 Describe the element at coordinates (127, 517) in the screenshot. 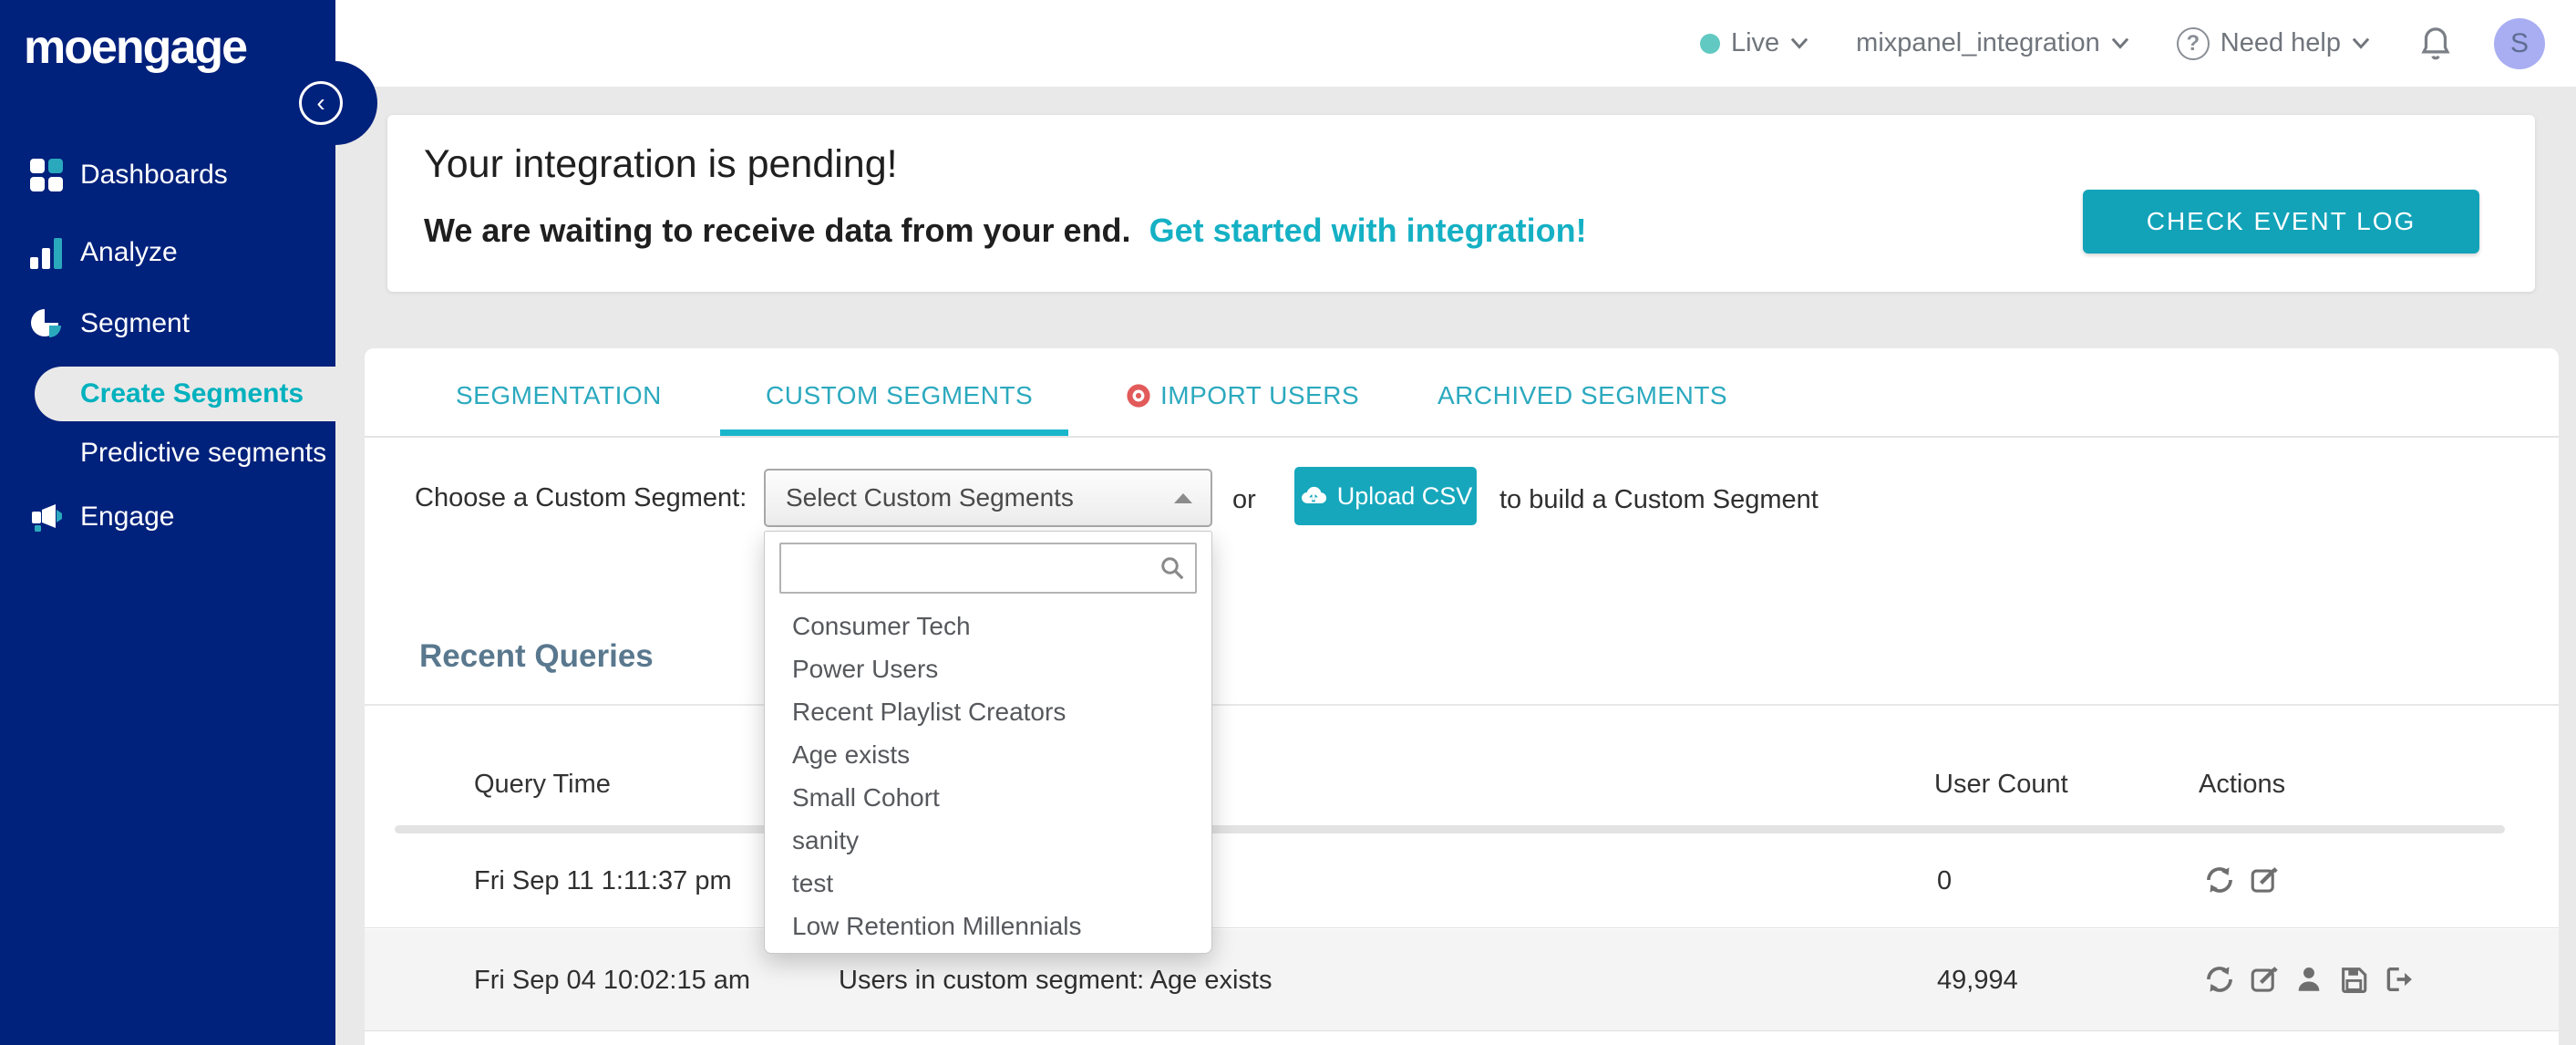

I see `sidebar-item-label: Engage` at that location.